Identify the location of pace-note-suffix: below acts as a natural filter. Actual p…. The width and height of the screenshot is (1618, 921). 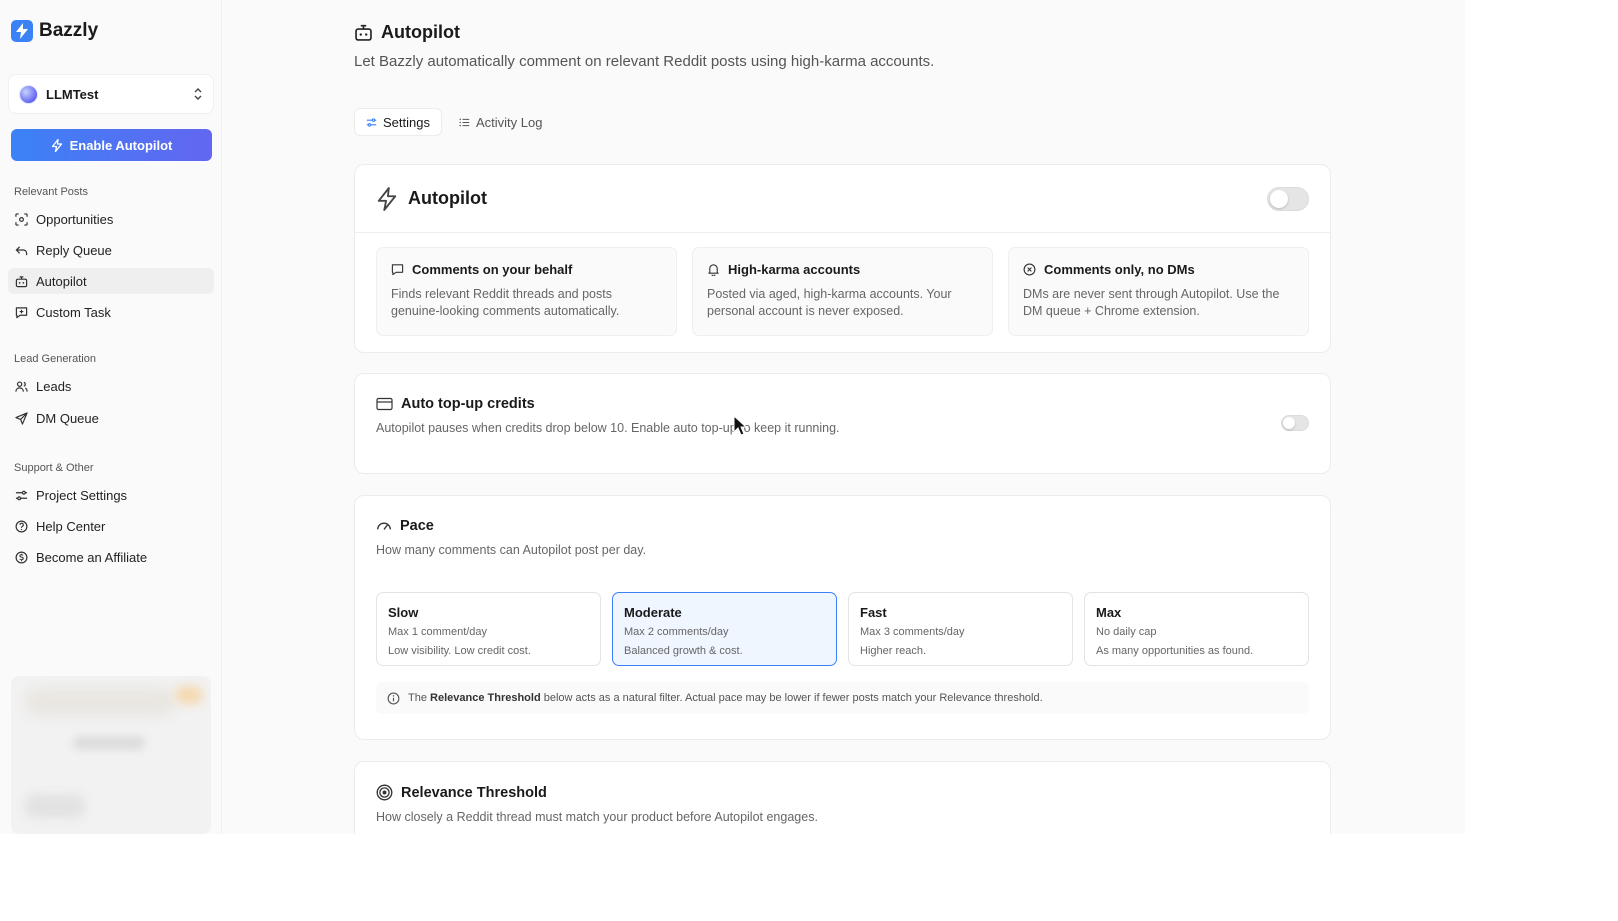
(793, 698).